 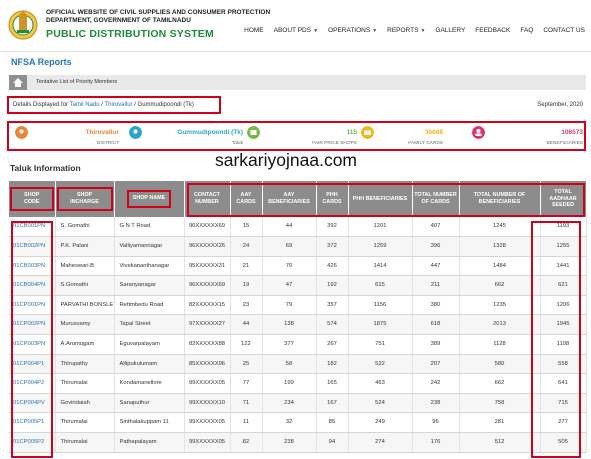 I want to click on total-cards: 96, so click(x=436, y=423).